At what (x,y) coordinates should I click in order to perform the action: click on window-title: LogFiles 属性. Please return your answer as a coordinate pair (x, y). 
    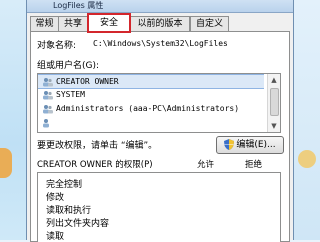
    Looking at the image, I should click on (78, 5).